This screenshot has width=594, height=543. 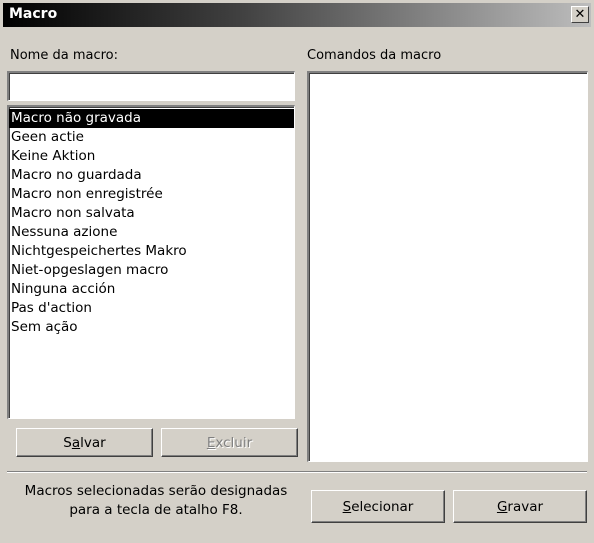 What do you see at coordinates (151, 175) in the screenshot?
I see `macro-list-item: Macro no guardada` at bounding box center [151, 175].